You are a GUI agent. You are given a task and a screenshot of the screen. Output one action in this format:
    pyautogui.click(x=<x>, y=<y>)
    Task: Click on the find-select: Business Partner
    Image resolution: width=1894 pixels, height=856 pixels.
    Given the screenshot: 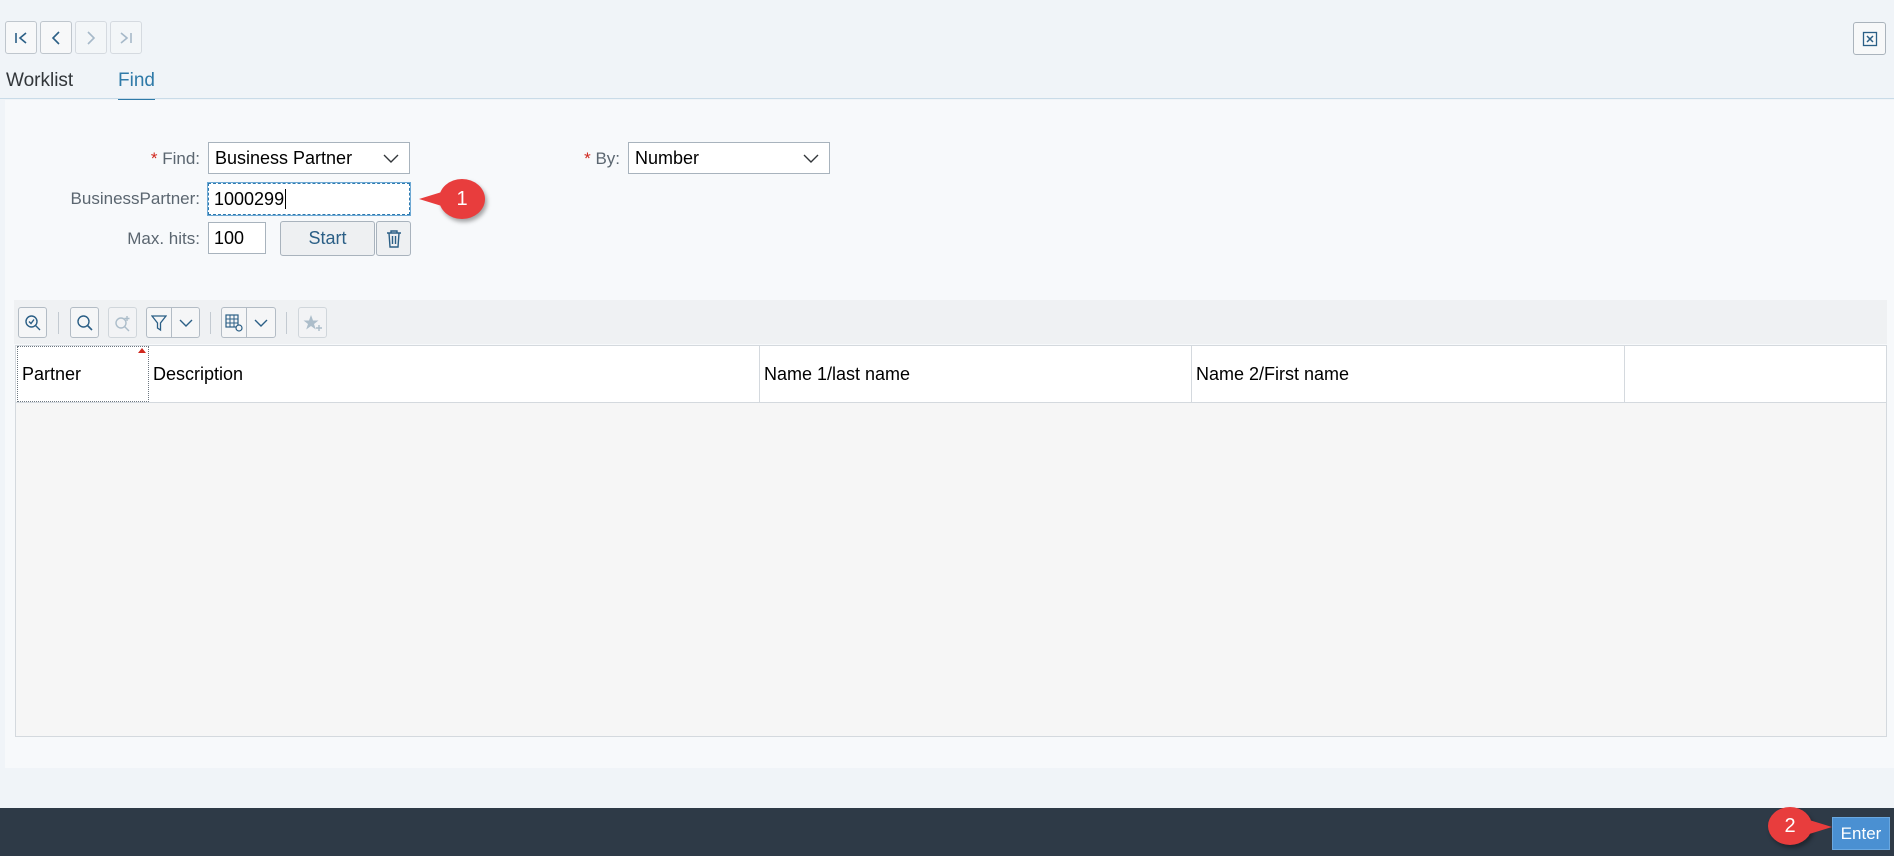 What is the action you would take?
    pyautogui.click(x=309, y=158)
    